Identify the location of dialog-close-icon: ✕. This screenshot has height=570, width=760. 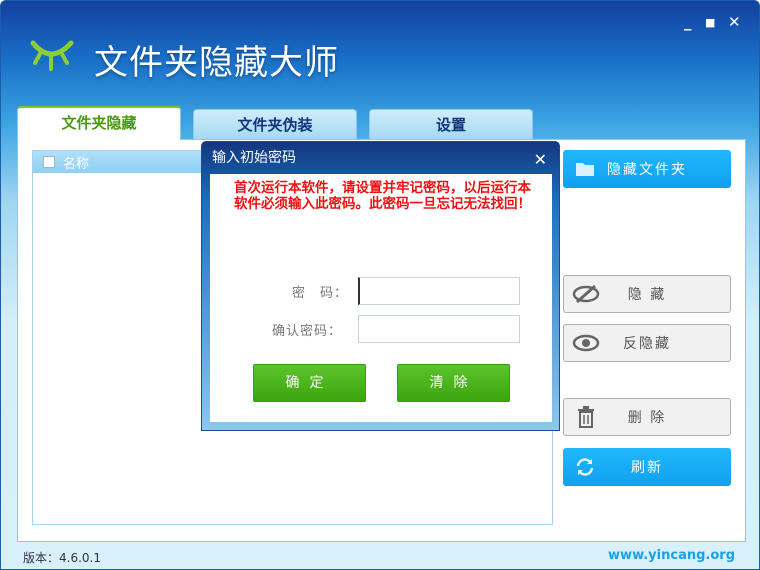
(540, 159).